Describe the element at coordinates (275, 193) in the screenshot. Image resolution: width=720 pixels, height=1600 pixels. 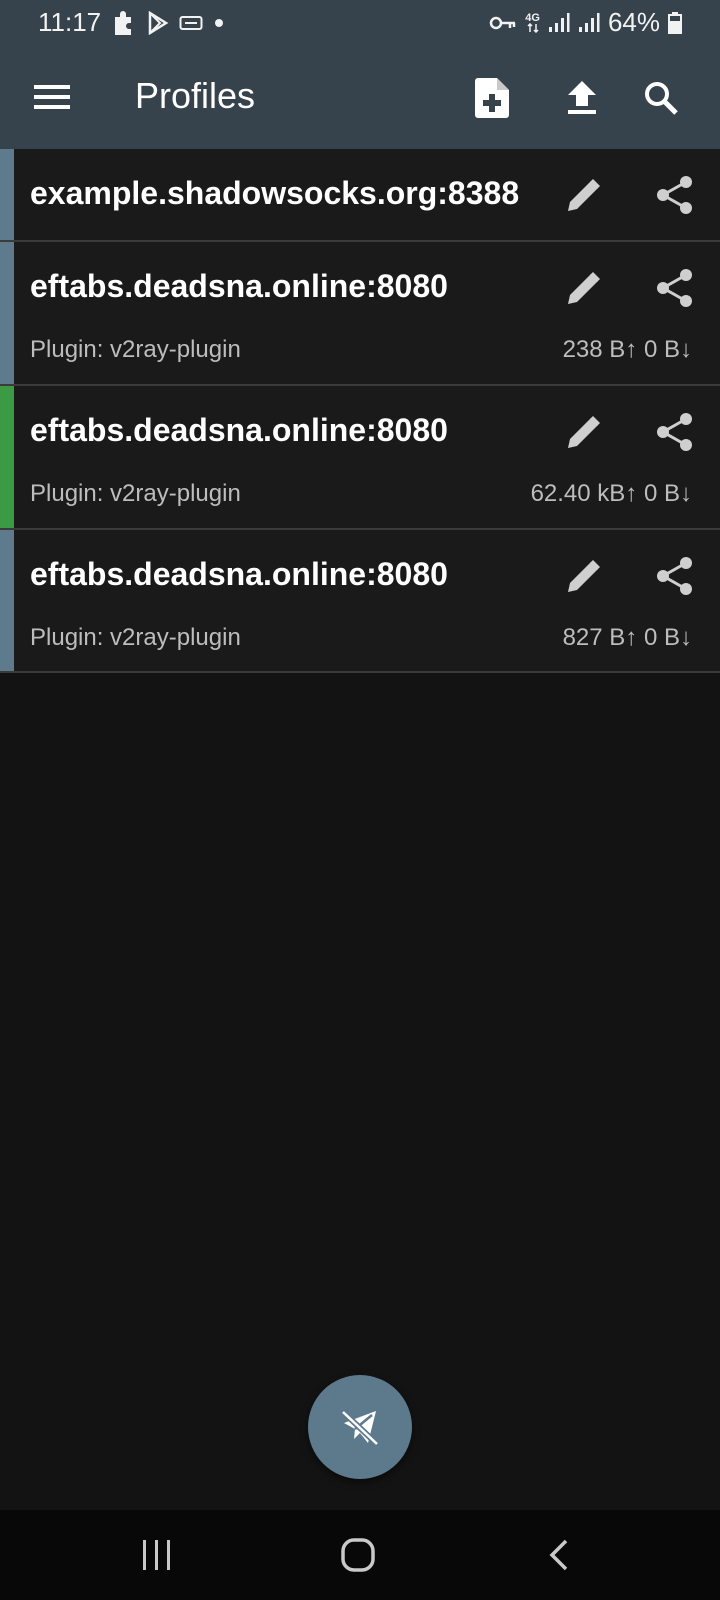
I see `profile-name: example.shadowsocks.org:8388` at that location.